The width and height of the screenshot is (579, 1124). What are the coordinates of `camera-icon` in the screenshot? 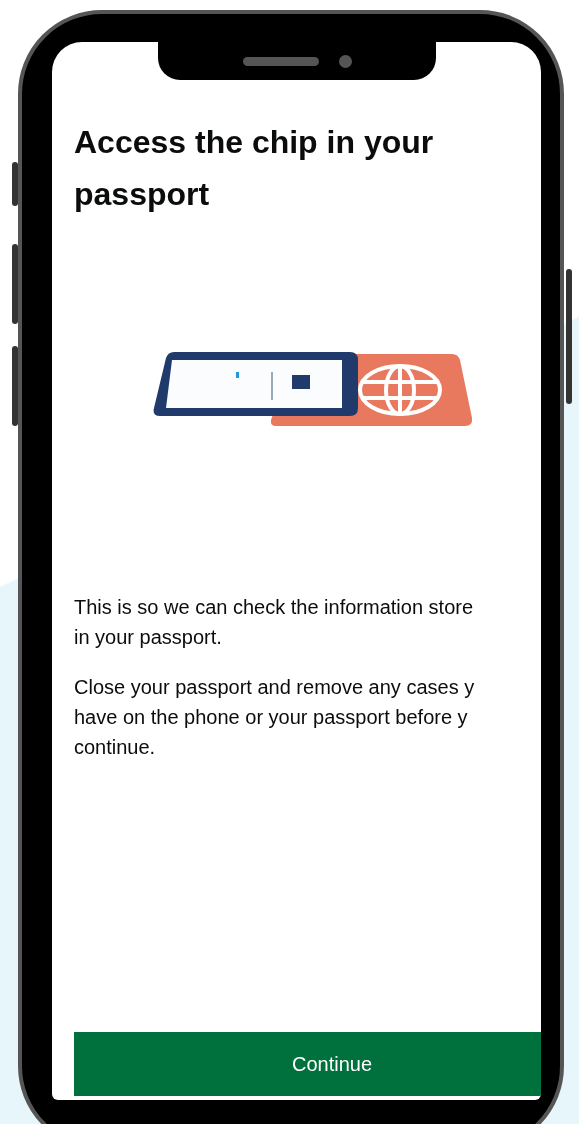 It's located at (345, 61).